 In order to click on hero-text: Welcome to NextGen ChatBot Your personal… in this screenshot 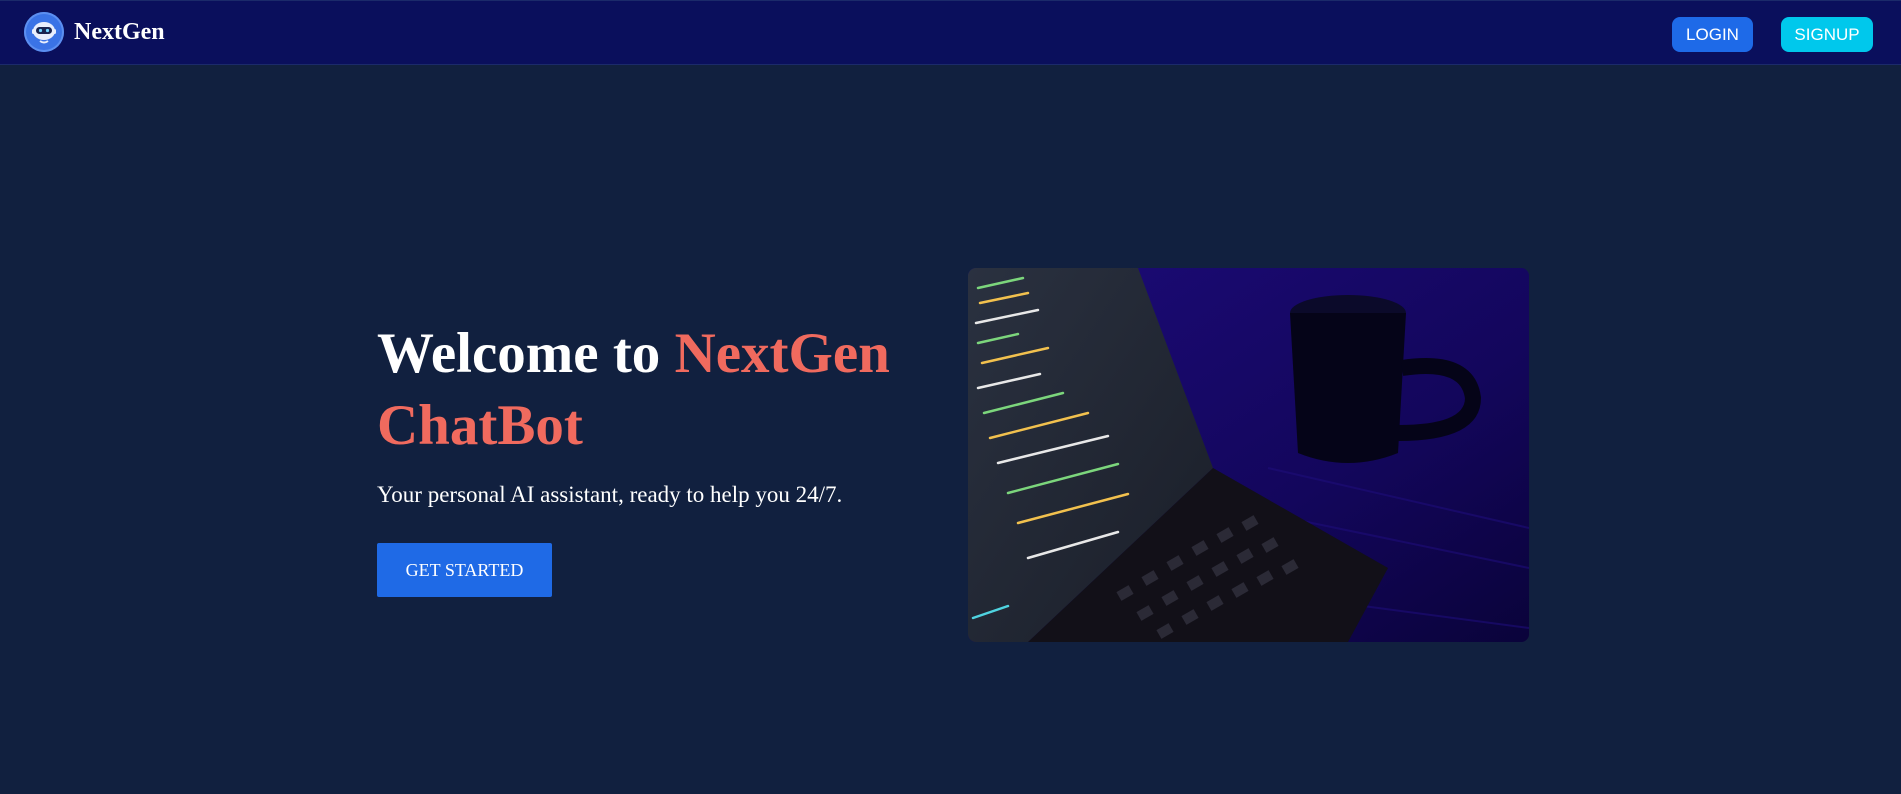, I will do `click(677, 413)`.